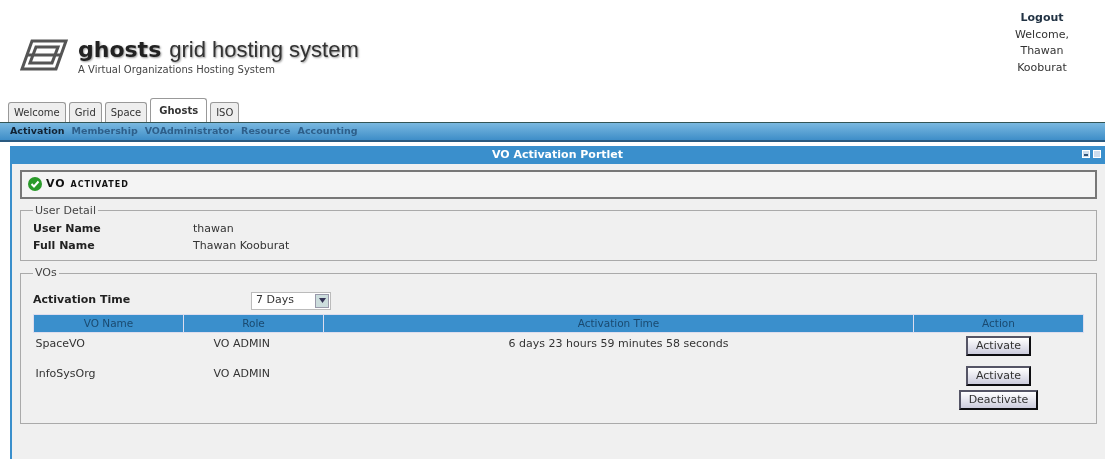 The width and height of the screenshot is (1105, 459). Describe the element at coordinates (557, 154) in the screenshot. I see `portlet-title: VO Activation Portlet` at that location.